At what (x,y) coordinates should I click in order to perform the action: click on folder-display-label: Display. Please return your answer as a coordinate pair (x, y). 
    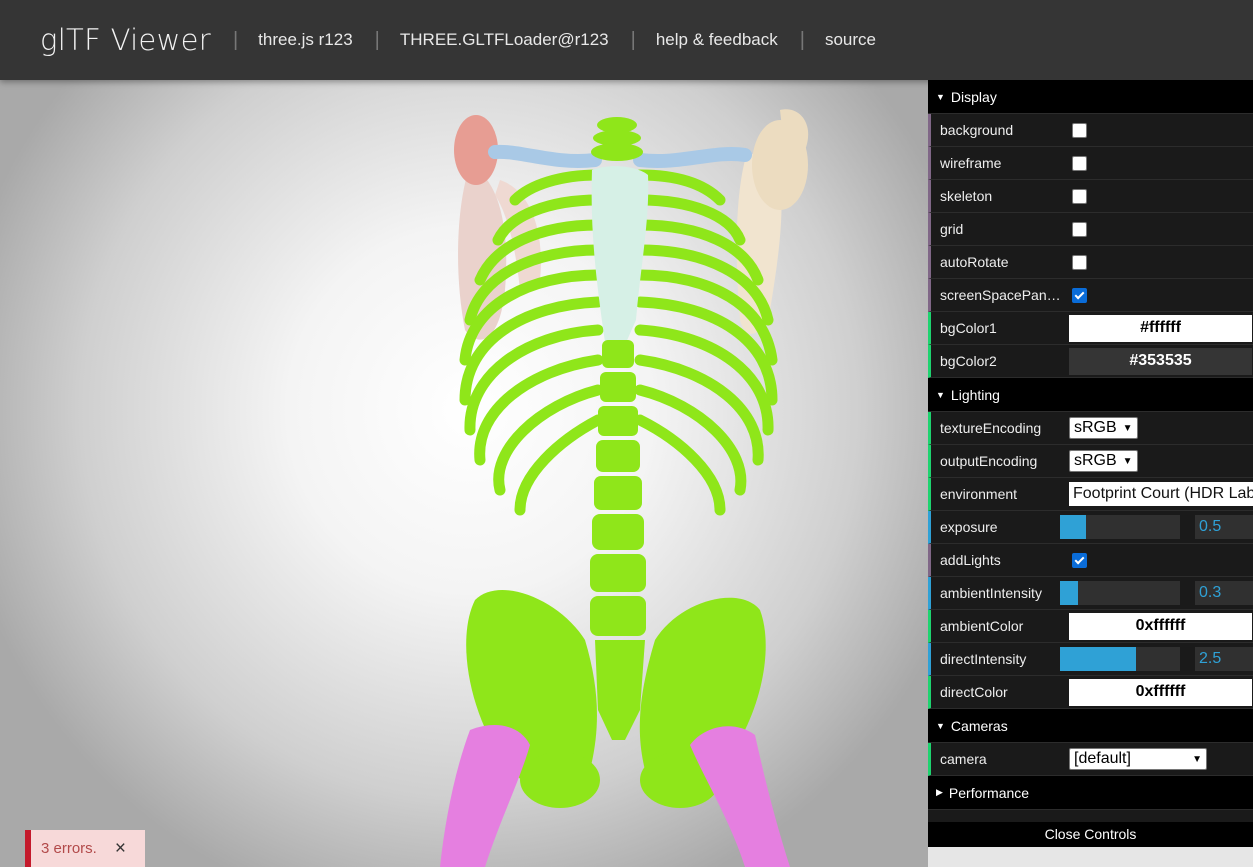
    Looking at the image, I should click on (973, 96).